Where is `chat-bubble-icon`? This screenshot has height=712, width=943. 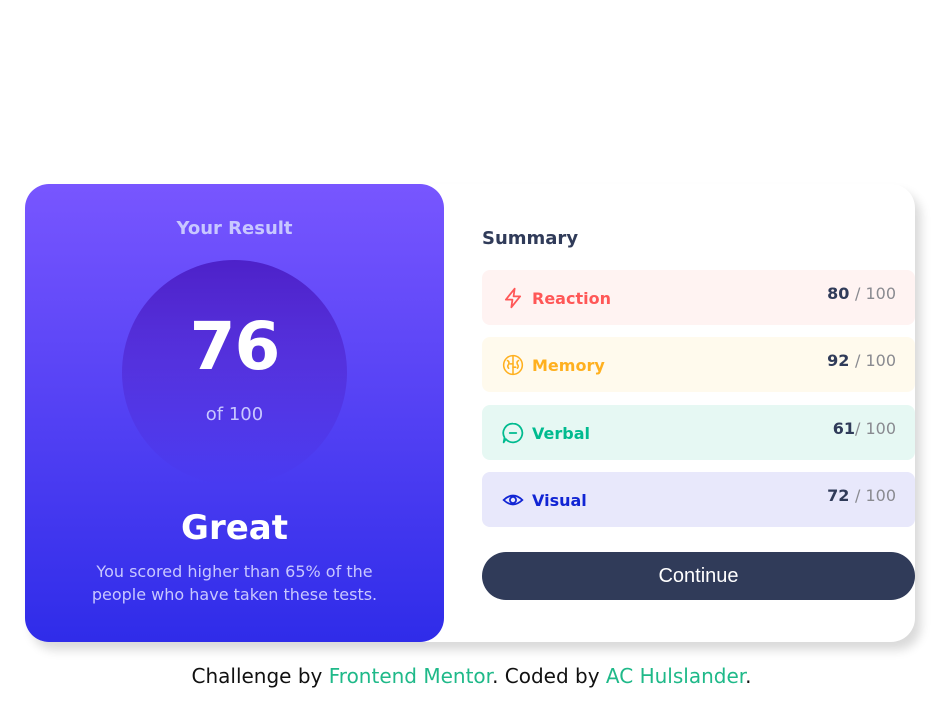
chat-bubble-icon is located at coordinates (513, 433).